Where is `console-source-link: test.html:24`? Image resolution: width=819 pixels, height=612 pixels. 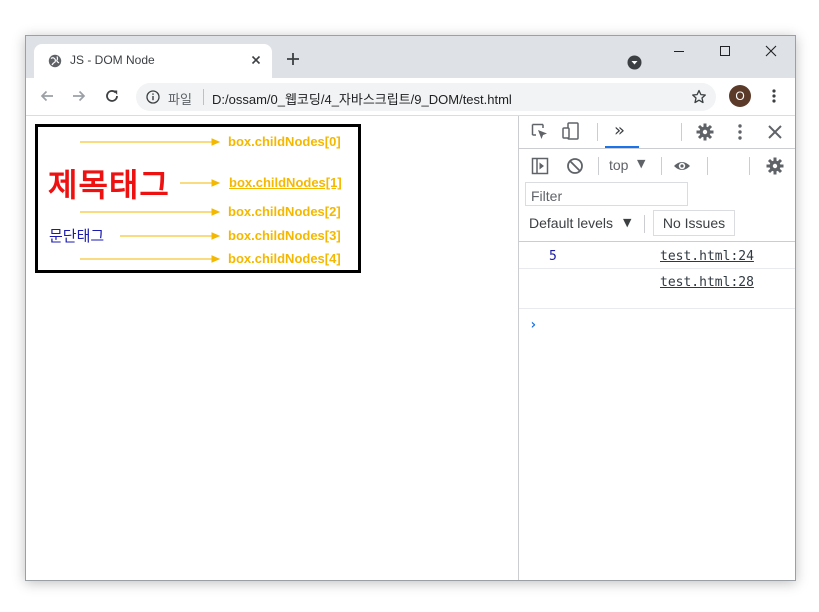 console-source-link: test.html:24 is located at coordinates (707, 256).